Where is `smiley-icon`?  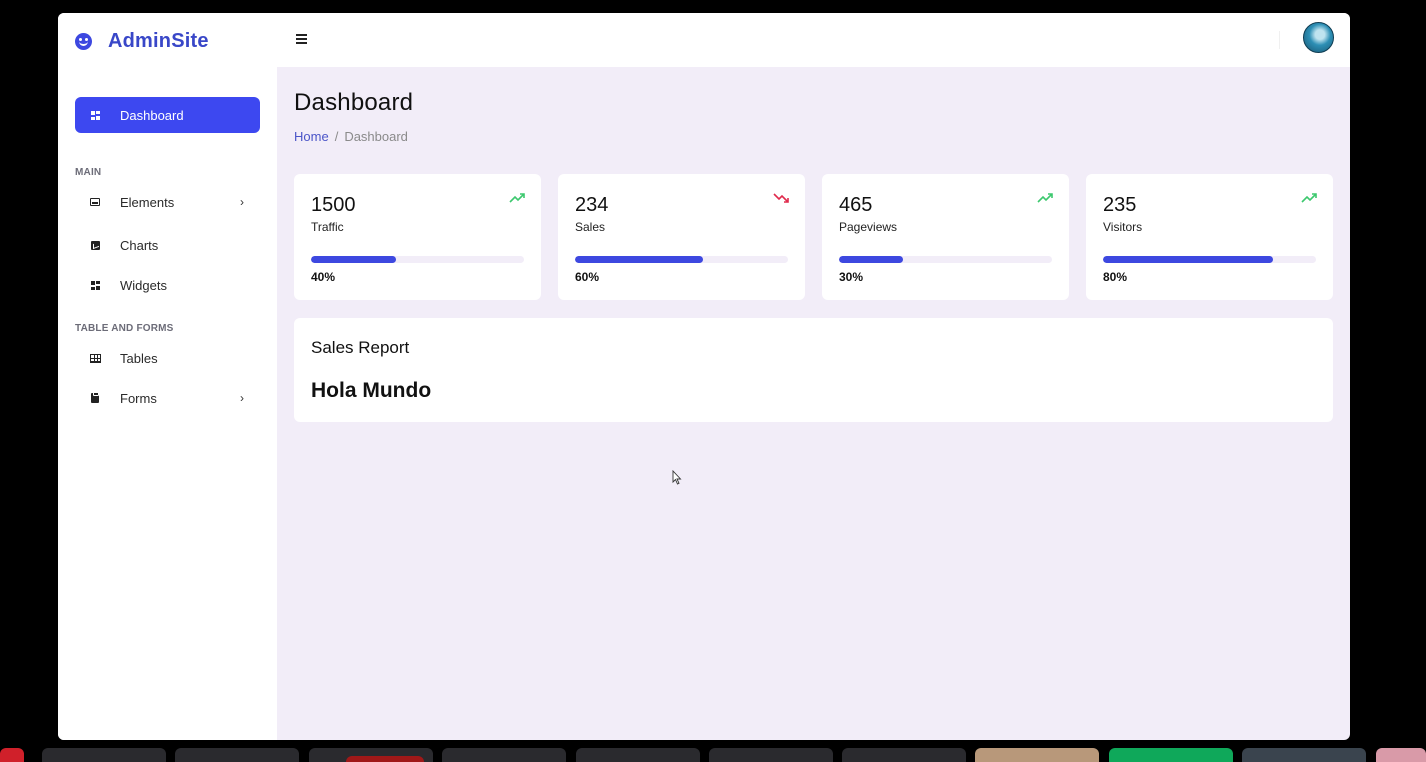 smiley-icon is located at coordinates (83, 41).